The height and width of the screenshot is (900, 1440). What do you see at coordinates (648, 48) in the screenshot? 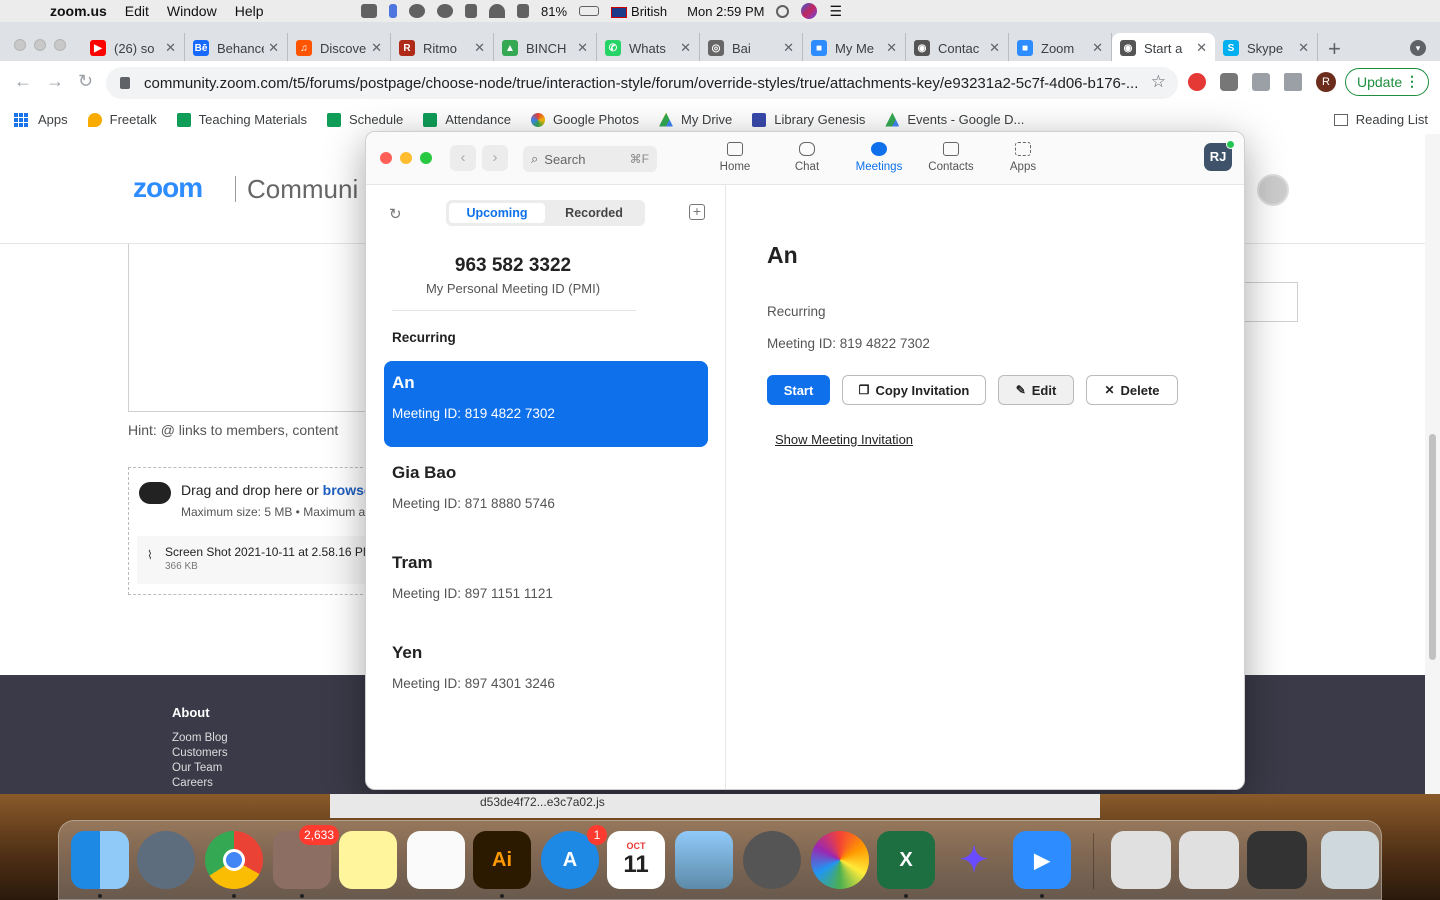
I see `browser-tab: ✆ Whats ✕` at bounding box center [648, 48].